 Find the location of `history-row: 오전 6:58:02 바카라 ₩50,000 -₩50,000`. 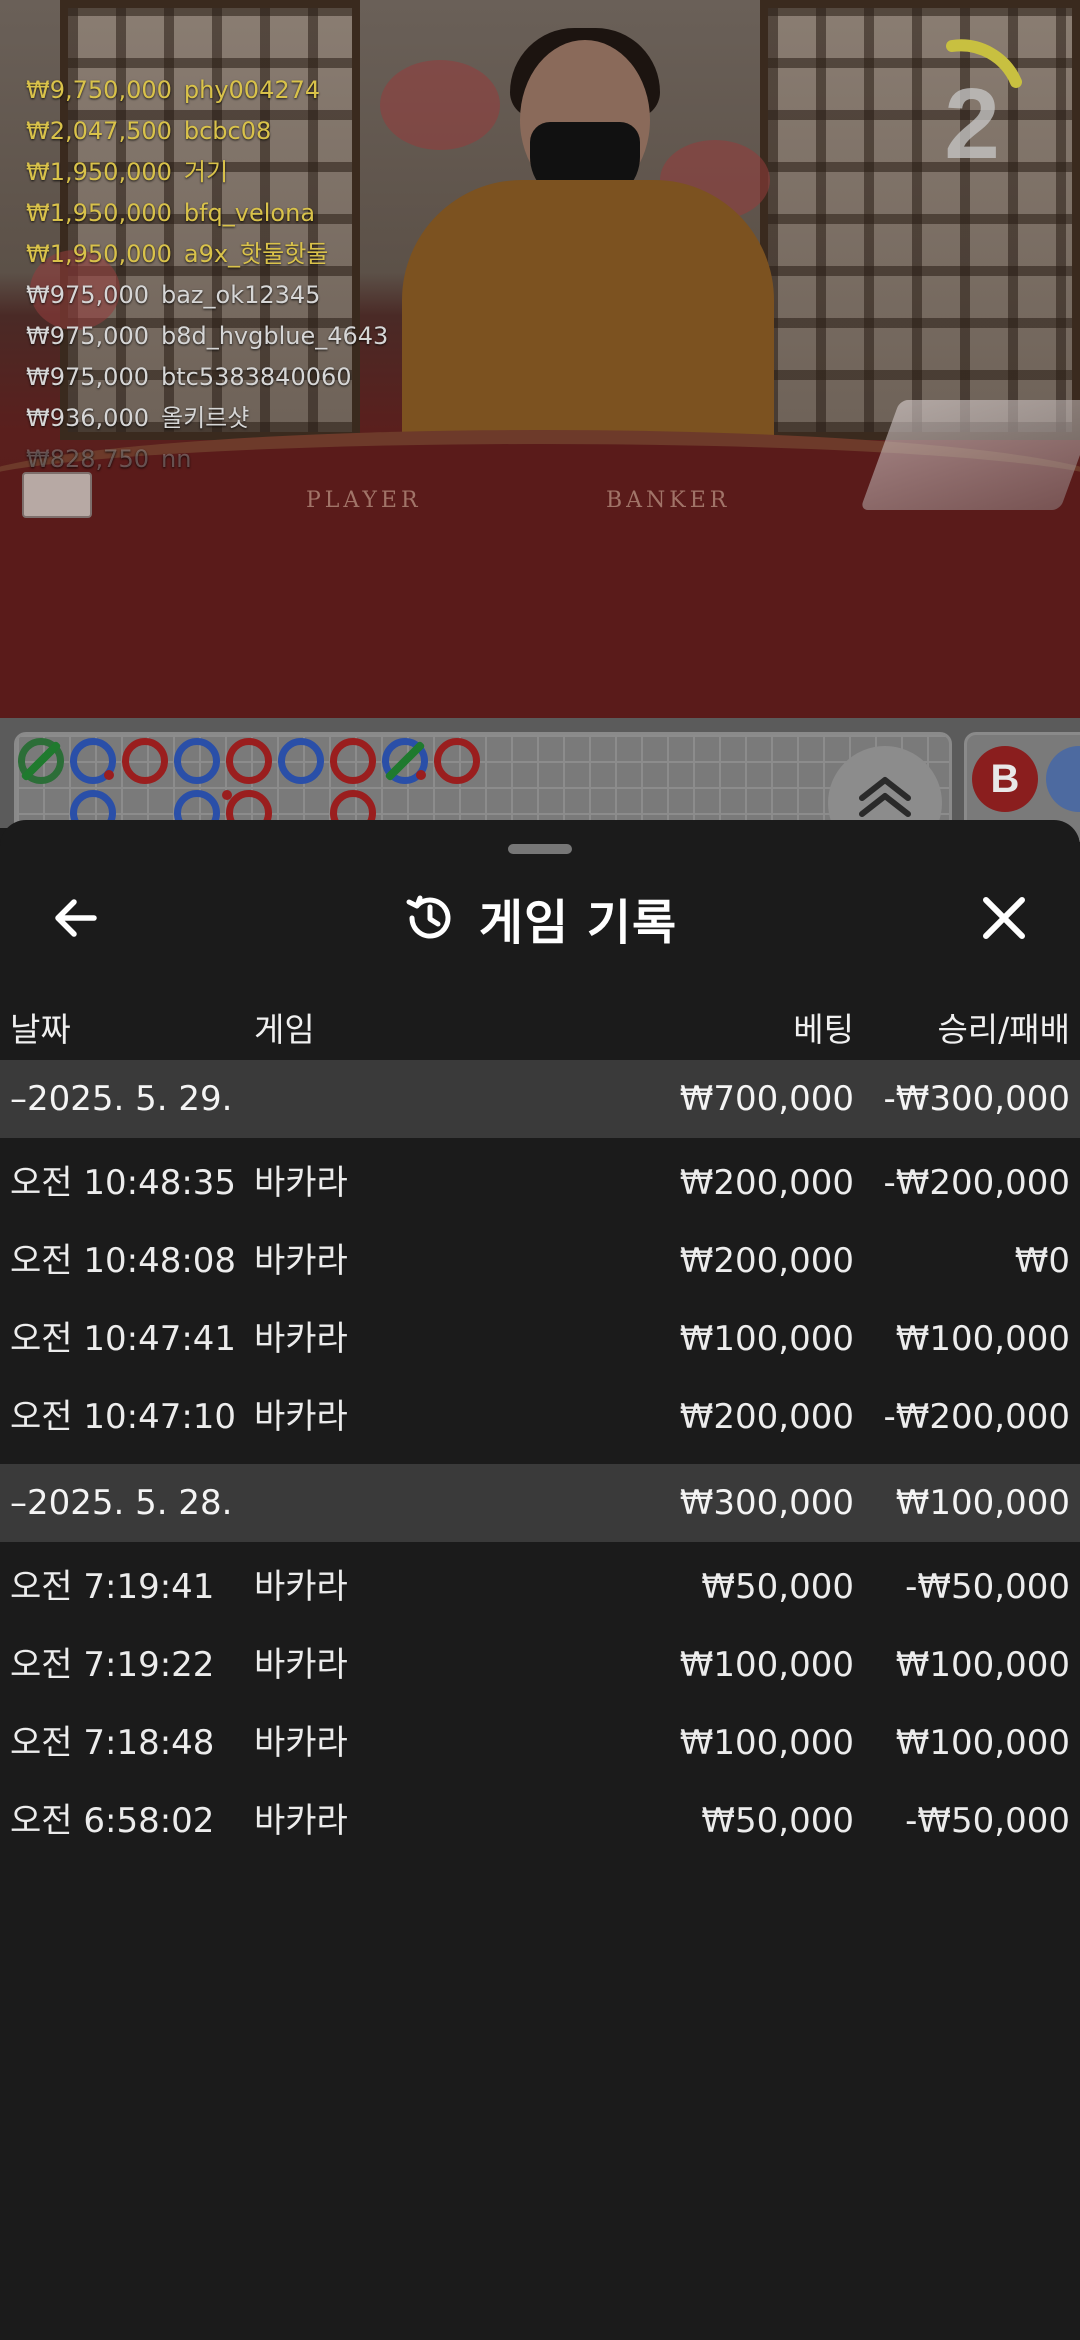

history-row: 오전 6:58:02 바카라 ₩50,000 -₩50,000 is located at coordinates (540, 1821).